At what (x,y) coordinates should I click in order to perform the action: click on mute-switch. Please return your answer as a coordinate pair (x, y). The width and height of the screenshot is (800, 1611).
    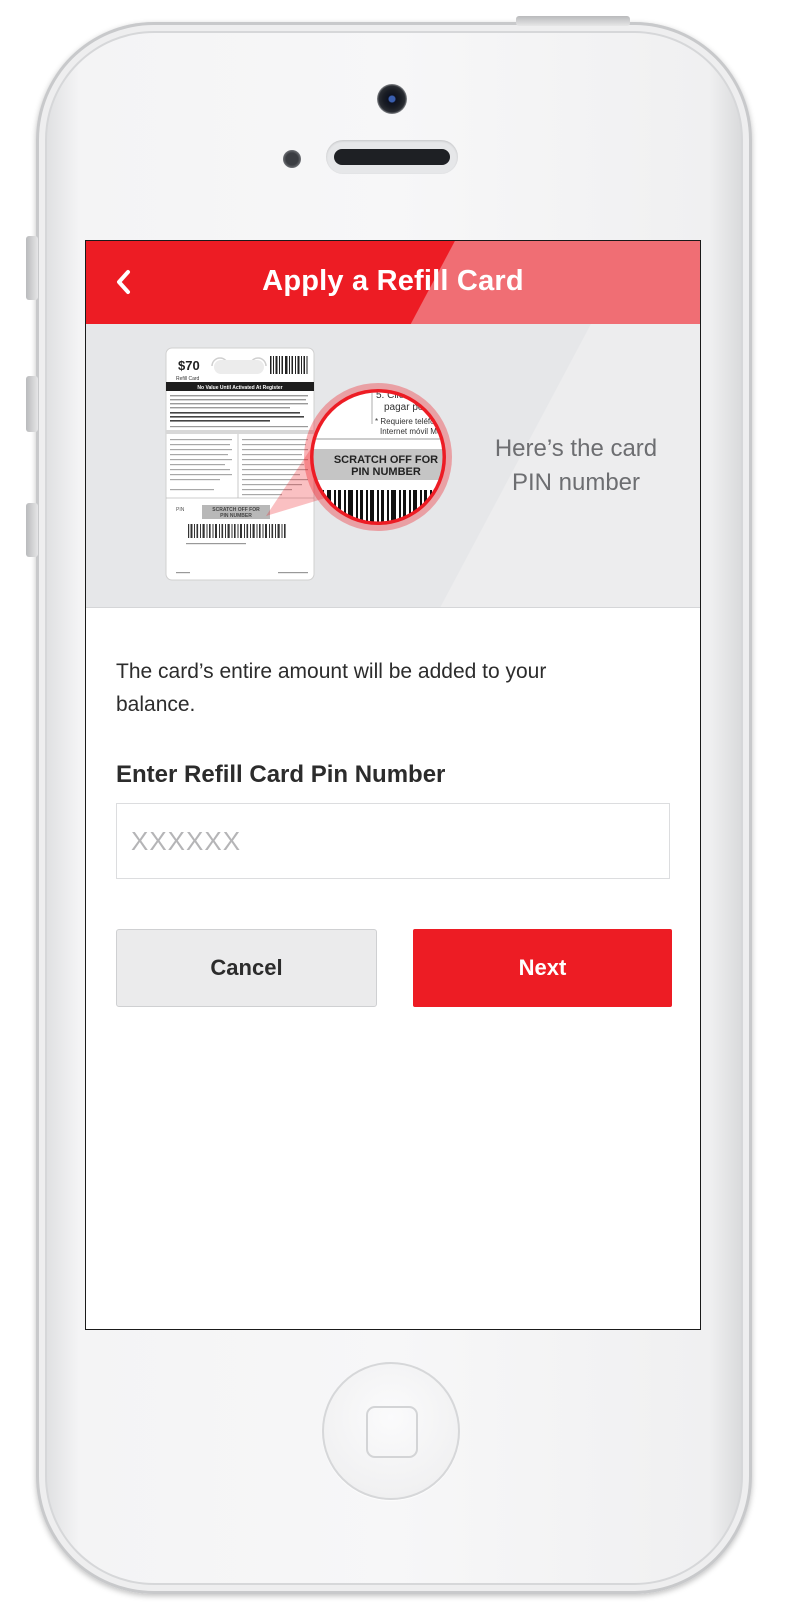
    Looking at the image, I should click on (32, 268).